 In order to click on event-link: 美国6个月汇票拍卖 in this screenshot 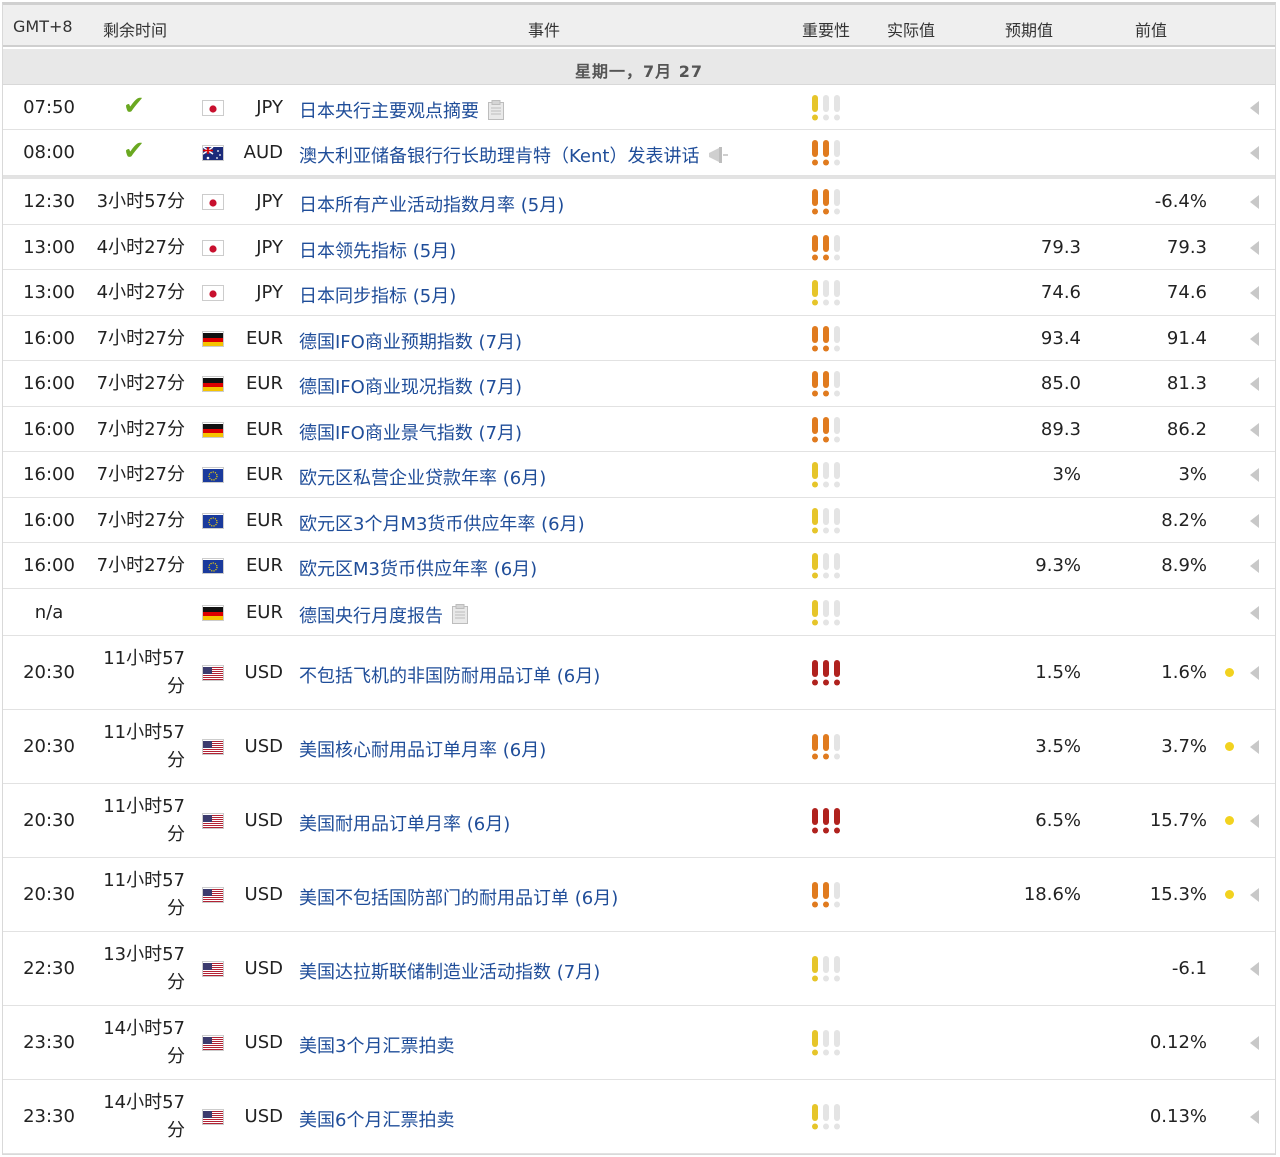, I will do `click(376, 1119)`.